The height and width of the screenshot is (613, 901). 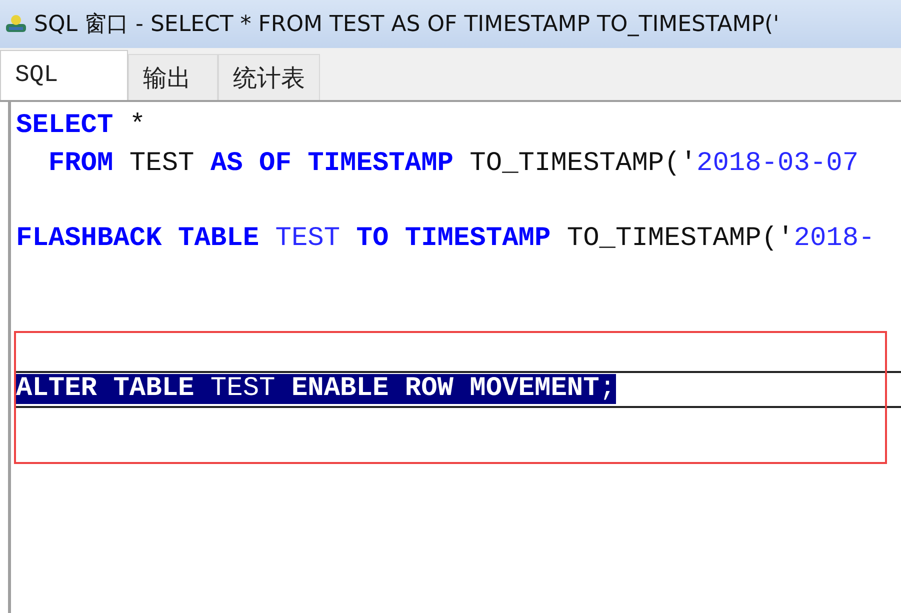 What do you see at coordinates (81, 126) in the screenshot?
I see `code-line: SELECT *` at bounding box center [81, 126].